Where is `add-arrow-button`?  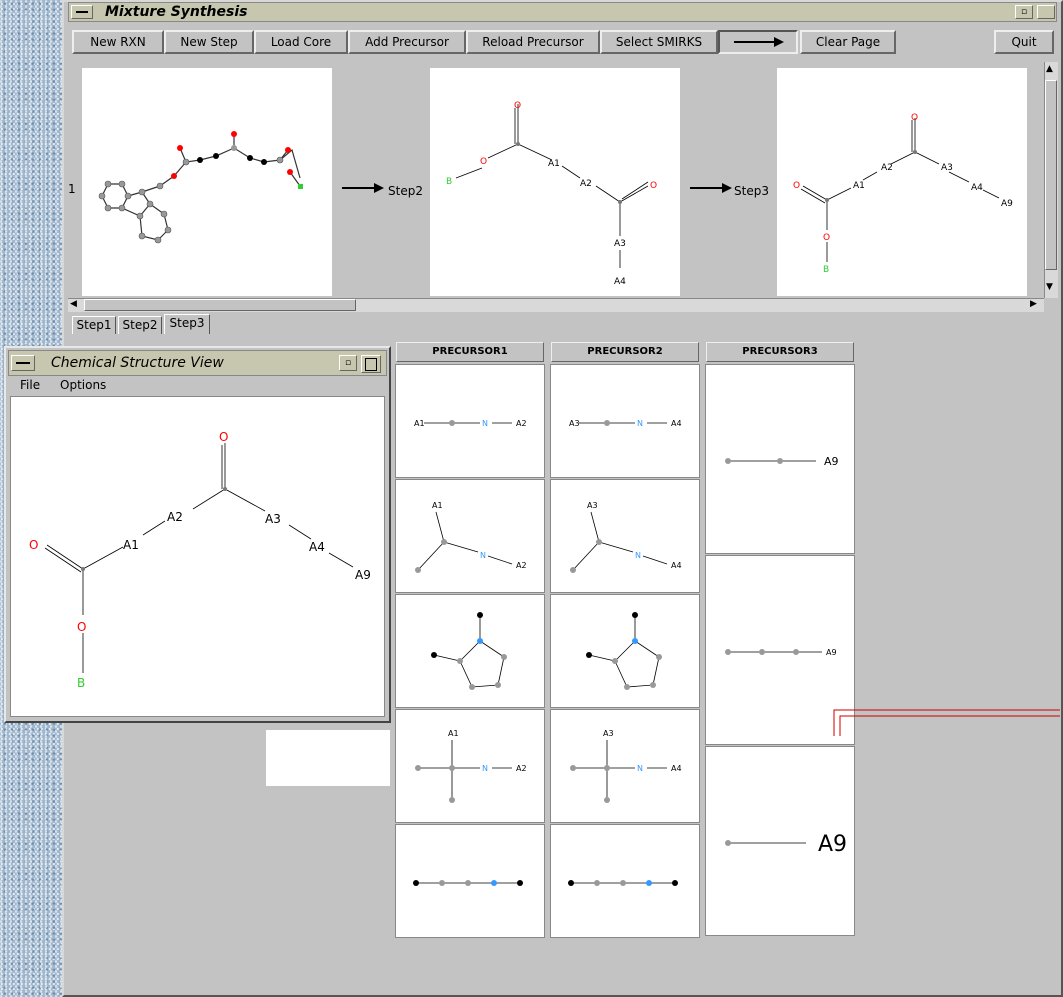
add-arrow-button is located at coordinates (758, 42).